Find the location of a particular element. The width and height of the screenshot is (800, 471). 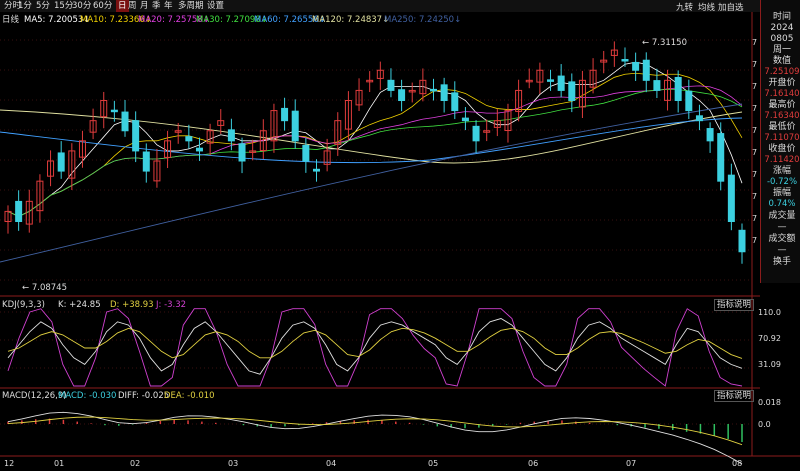

macd-explain-button: 指标说明 is located at coordinates (734, 396).